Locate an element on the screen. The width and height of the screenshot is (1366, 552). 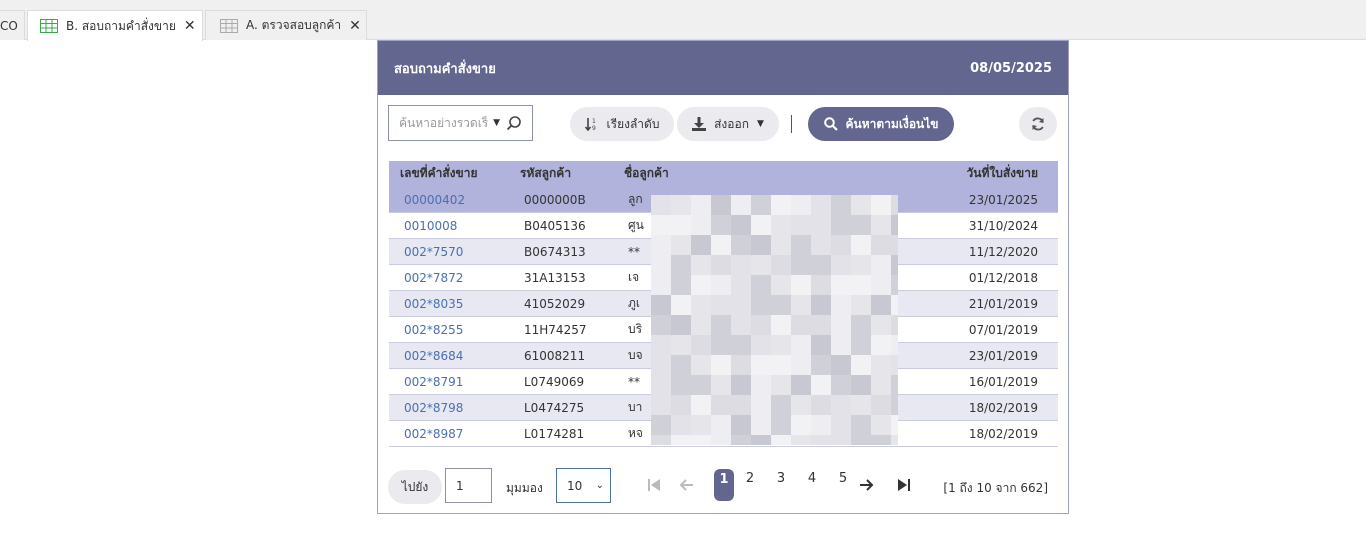
page-size-select: 10 ⌄ is located at coordinates (583, 485).